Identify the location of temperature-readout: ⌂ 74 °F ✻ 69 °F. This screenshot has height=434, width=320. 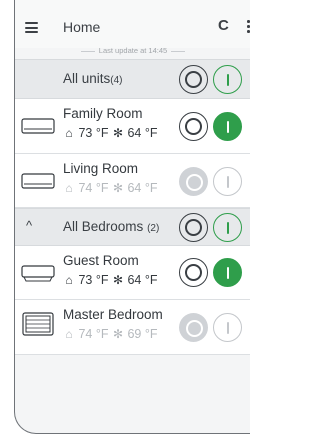
(110, 334).